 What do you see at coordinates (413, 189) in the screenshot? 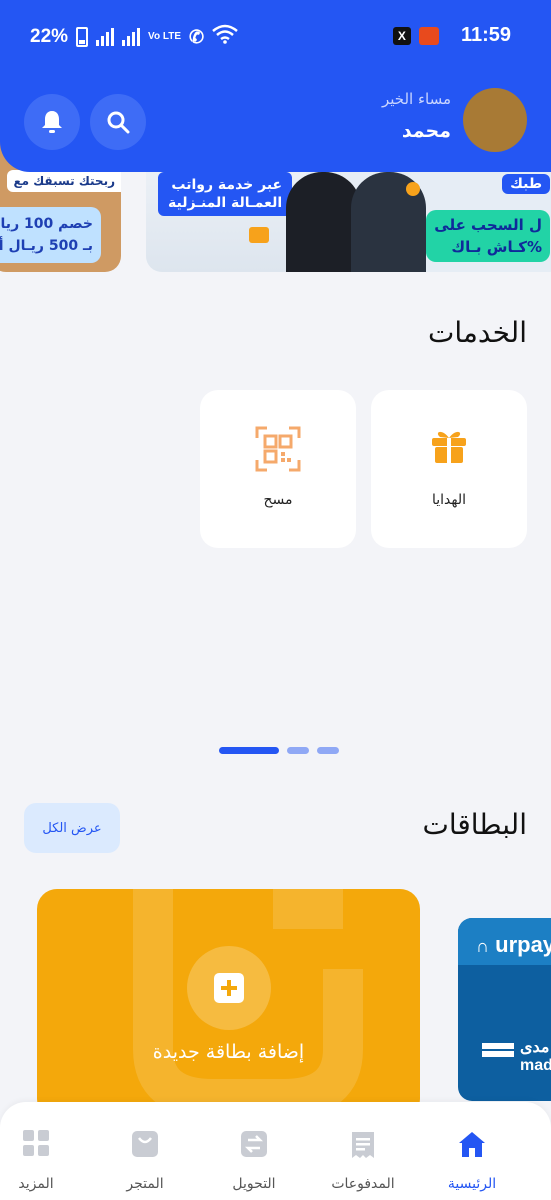
I see `globe-badge-icon` at bounding box center [413, 189].